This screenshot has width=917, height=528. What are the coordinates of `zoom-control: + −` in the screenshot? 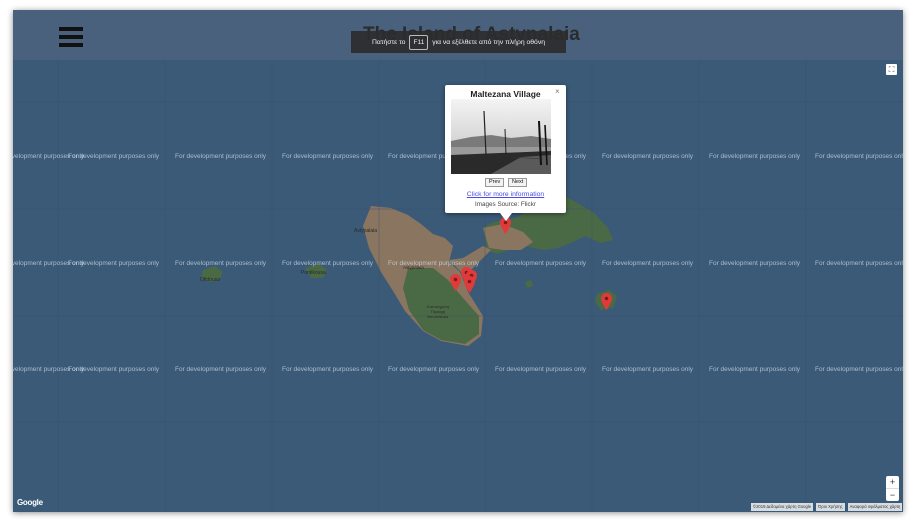 It's located at (892, 488).